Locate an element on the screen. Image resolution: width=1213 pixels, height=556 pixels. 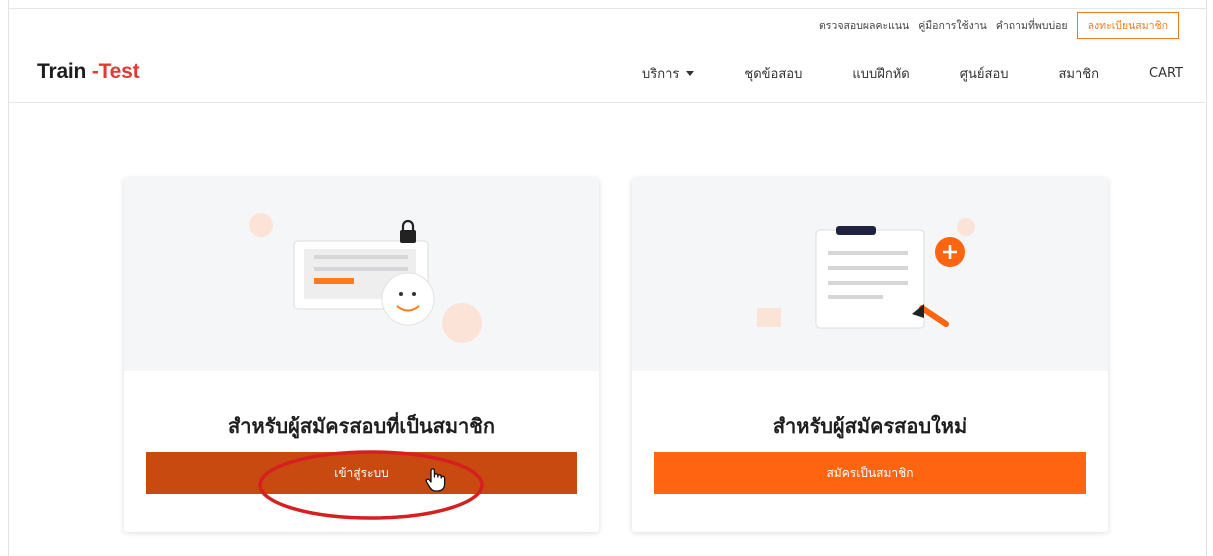
faq-link: คำถามที่พบบ่อย is located at coordinates (1032, 25).